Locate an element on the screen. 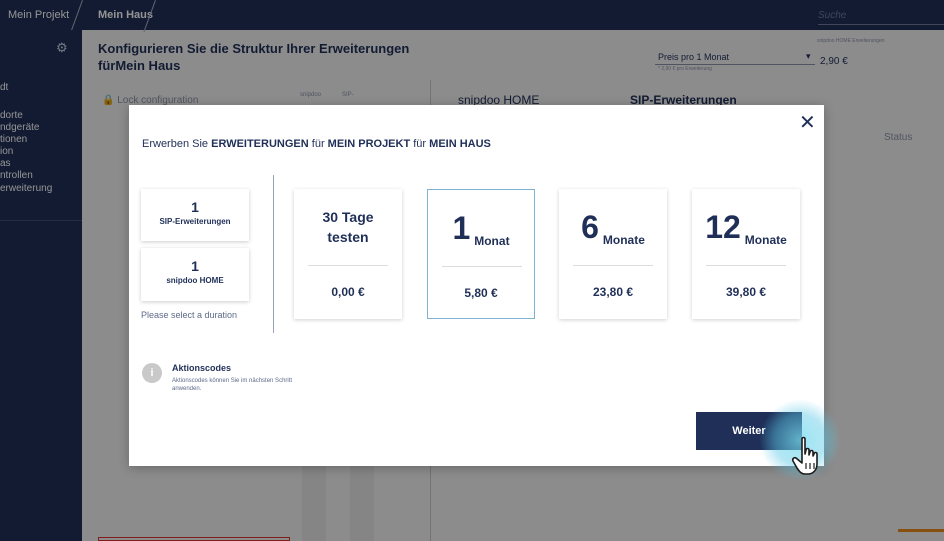  plan-trial-label: 30 Tage testen is located at coordinates (347, 227).